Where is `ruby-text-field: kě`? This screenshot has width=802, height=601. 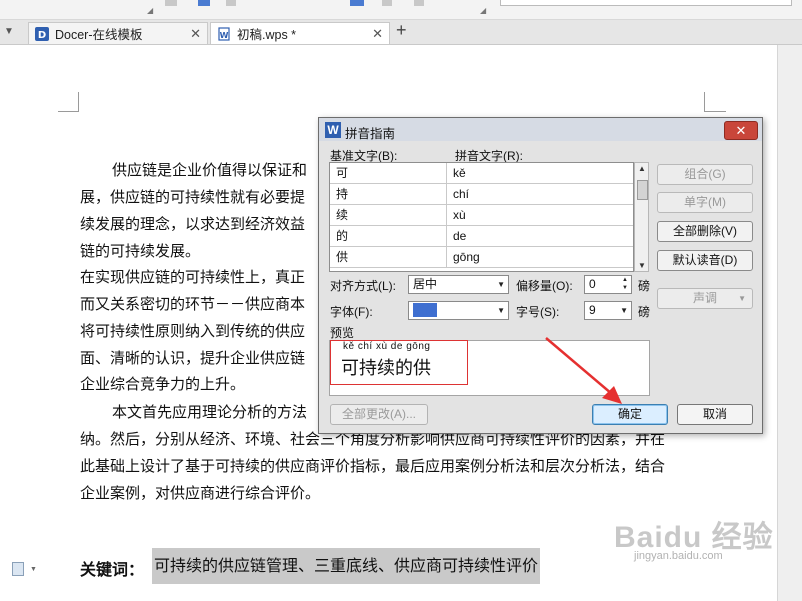
ruby-text-field: kě is located at coordinates (540, 173).